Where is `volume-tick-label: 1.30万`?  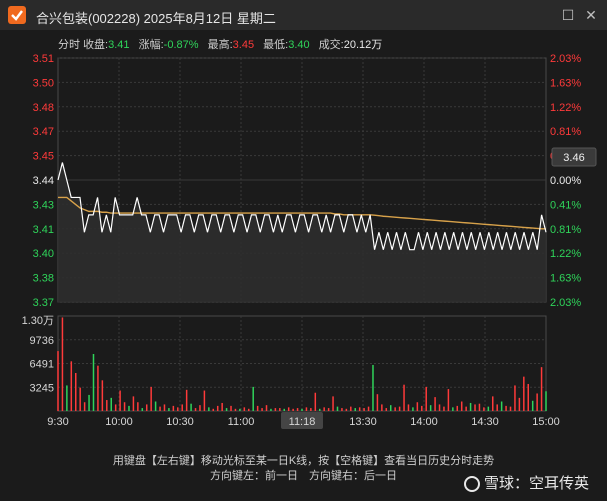
volume-tick-label: 1.30万 is located at coordinates (38, 321).